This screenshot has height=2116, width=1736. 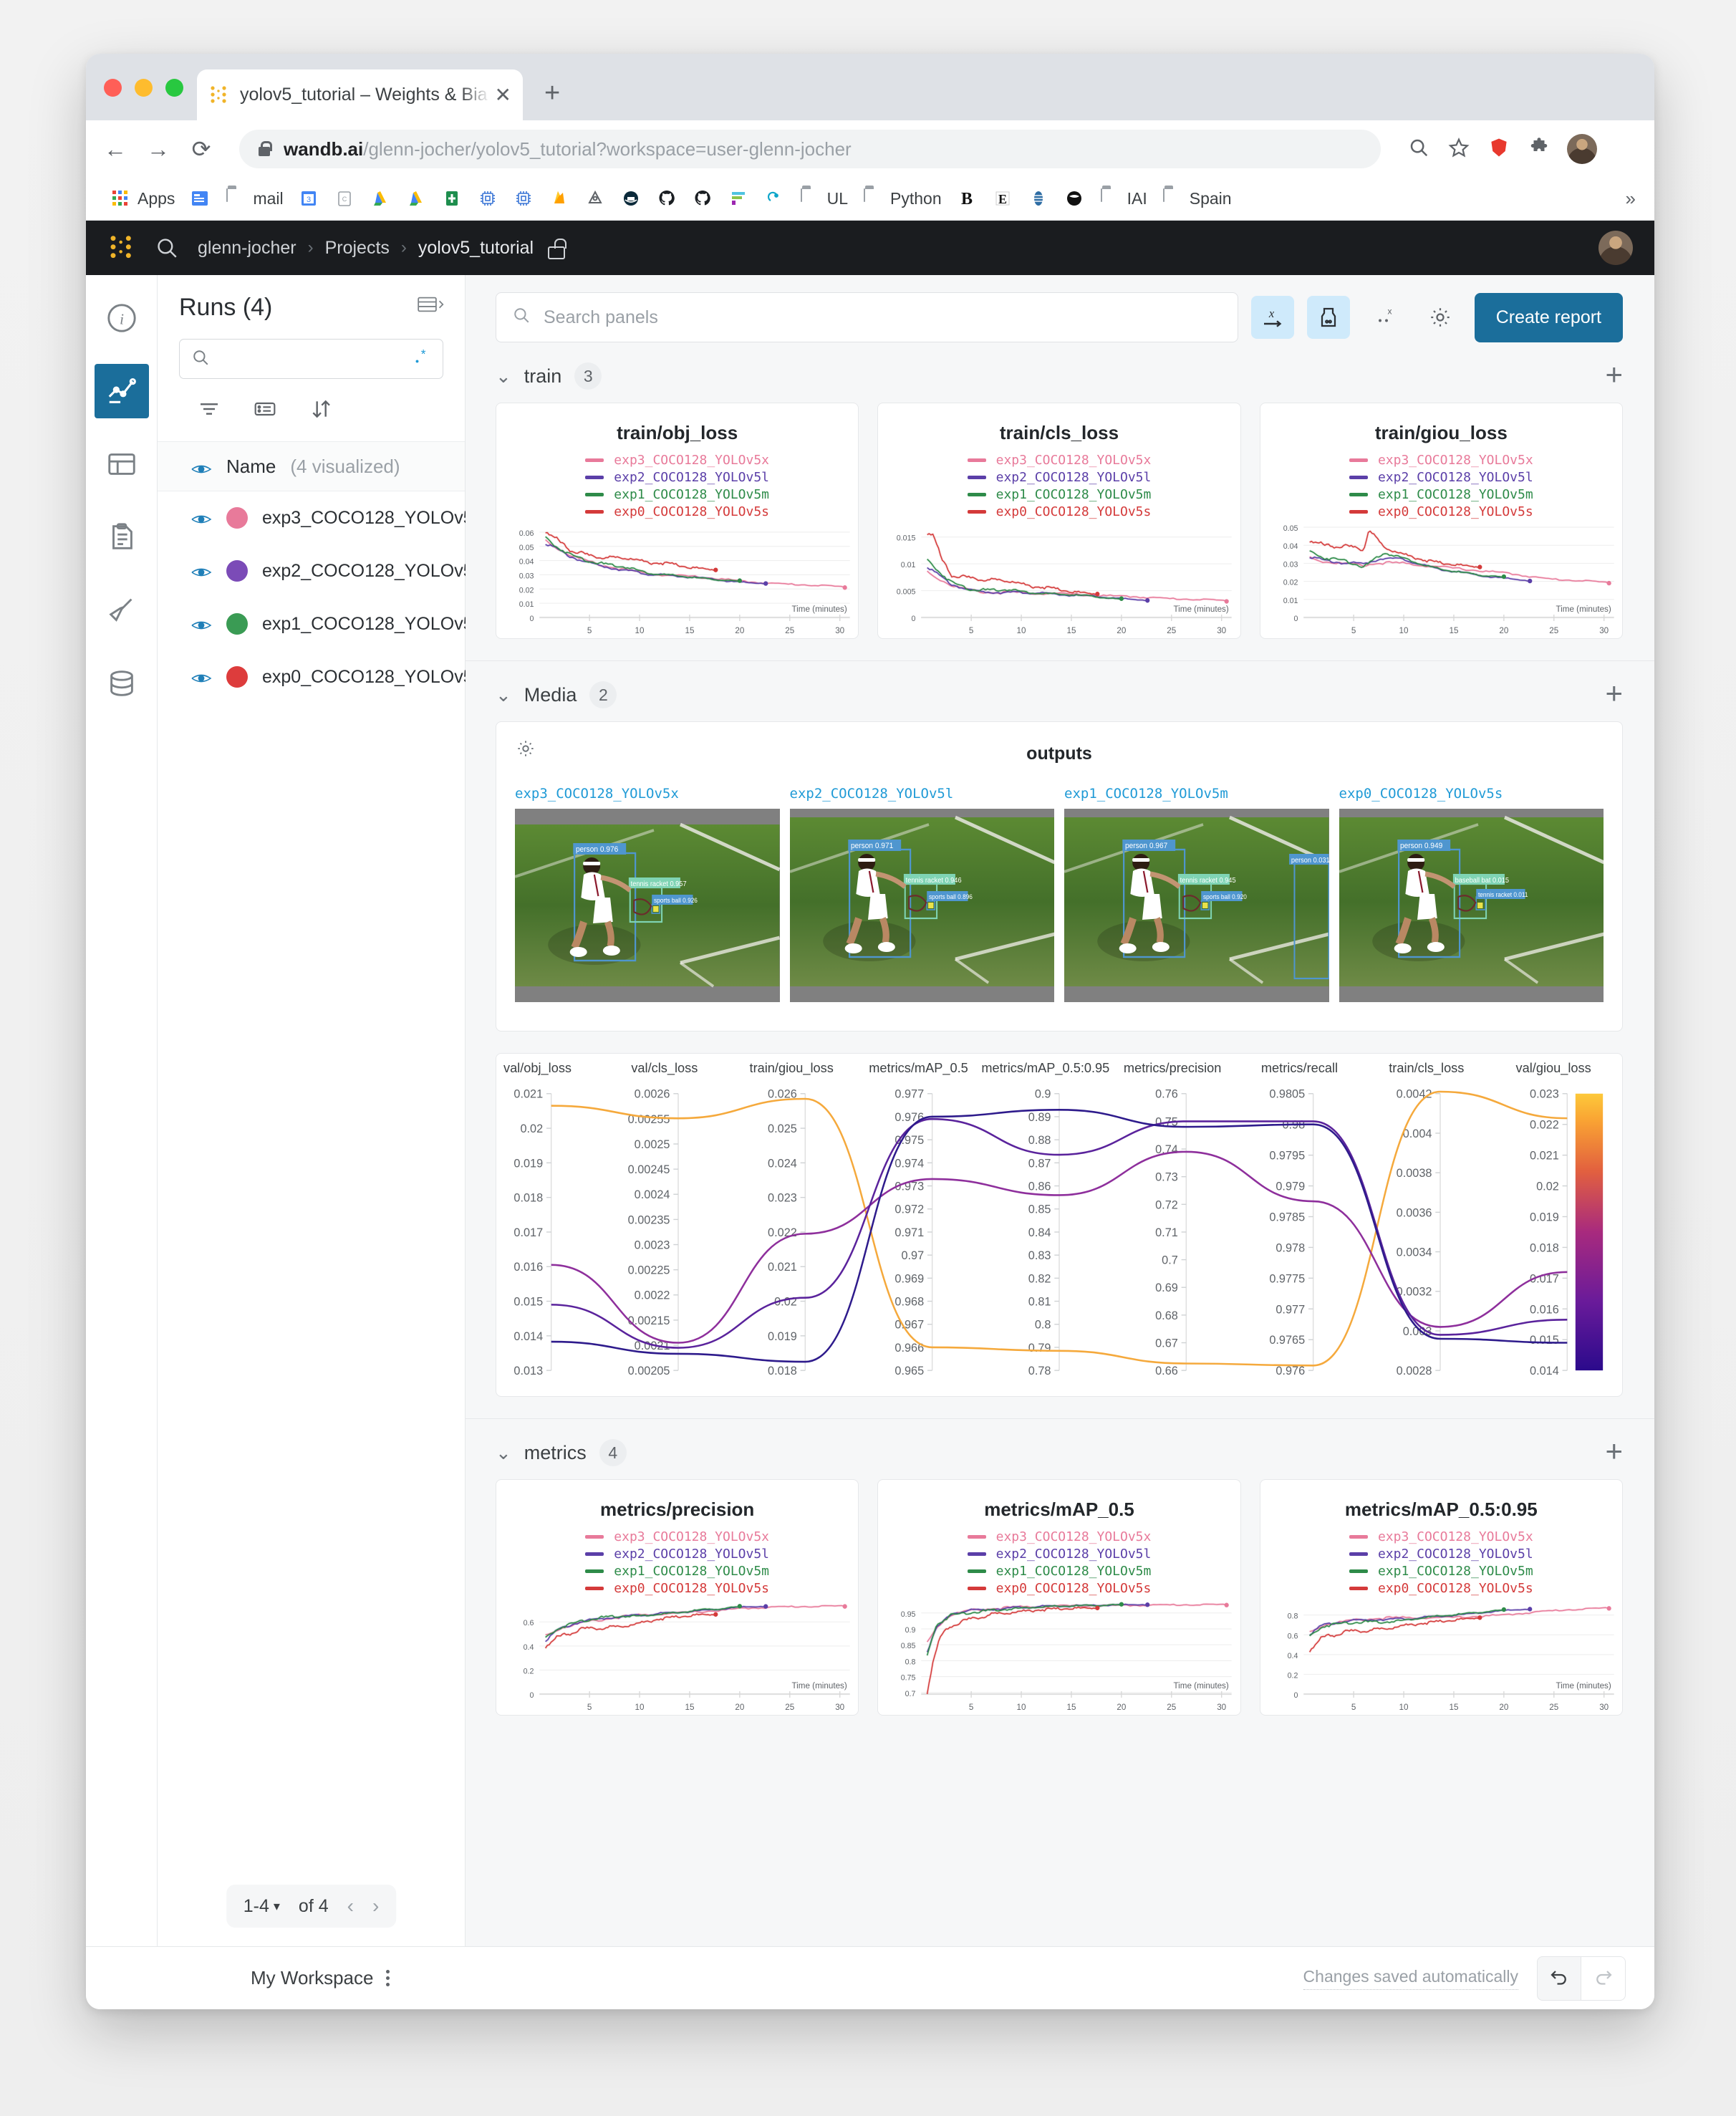 What do you see at coordinates (122, 610) in the screenshot?
I see `sidebar-item-sweeps` at bounding box center [122, 610].